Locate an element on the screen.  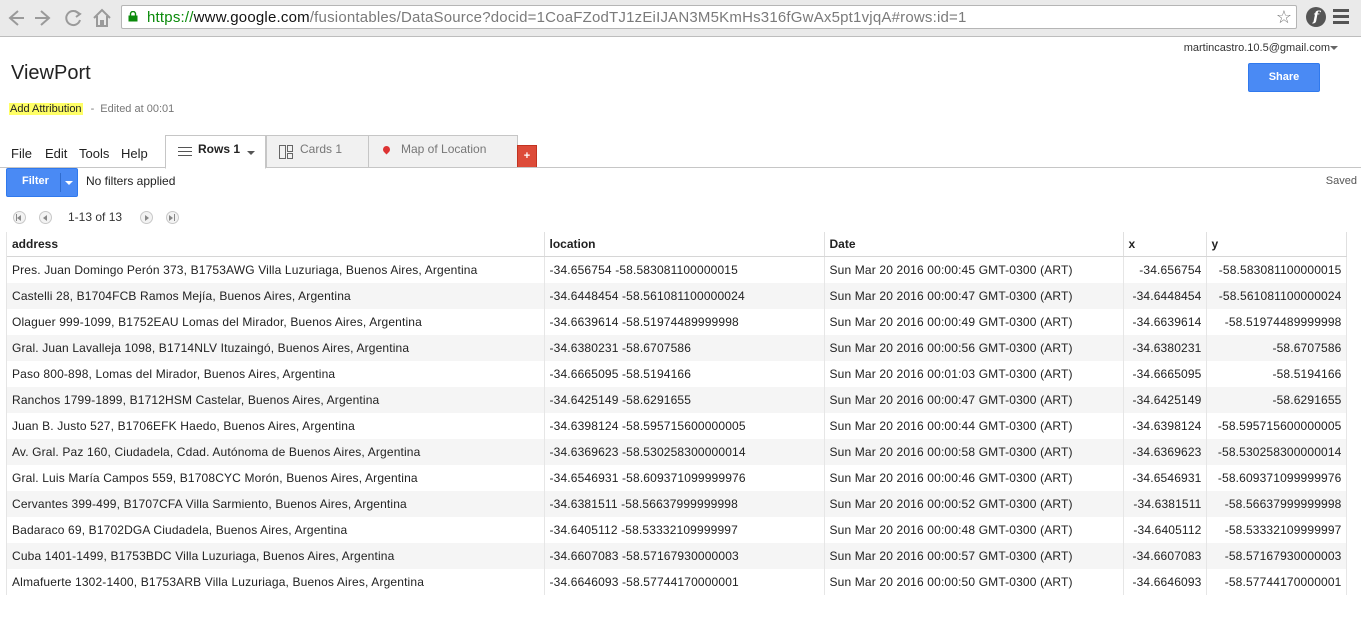
add-tab-button: + is located at coordinates (527, 156).